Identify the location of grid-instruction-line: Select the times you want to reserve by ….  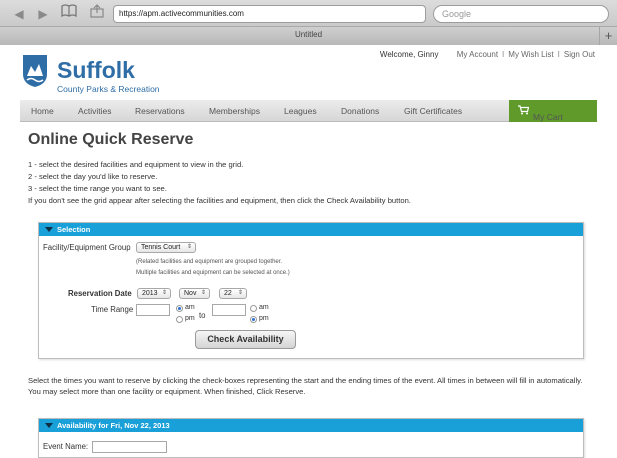
(305, 380).